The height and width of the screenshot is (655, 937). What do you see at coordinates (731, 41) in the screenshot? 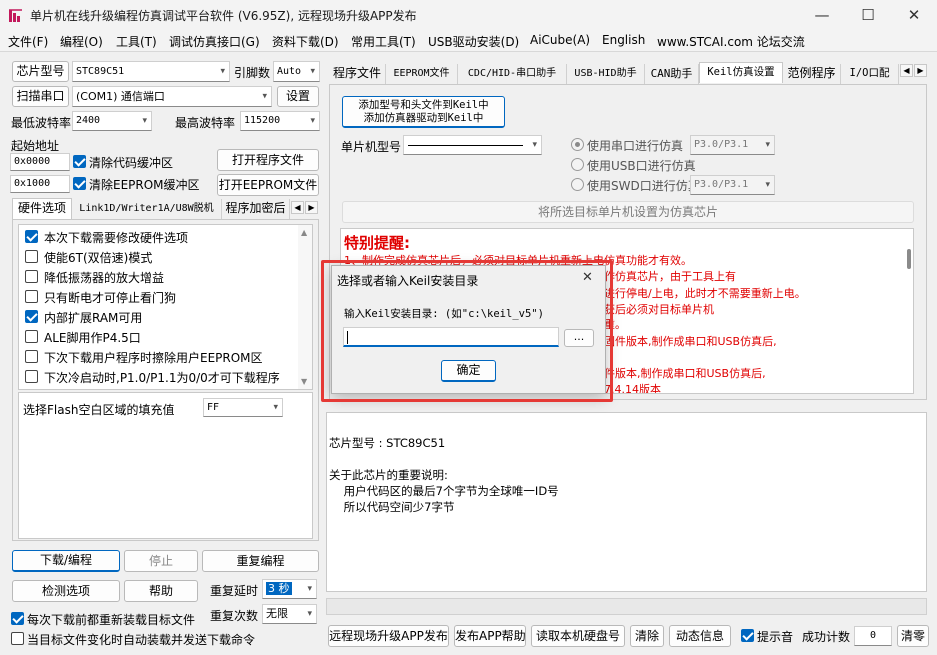
I see `menu-forum-link: www.STCAI.com 论坛交流` at bounding box center [731, 41].